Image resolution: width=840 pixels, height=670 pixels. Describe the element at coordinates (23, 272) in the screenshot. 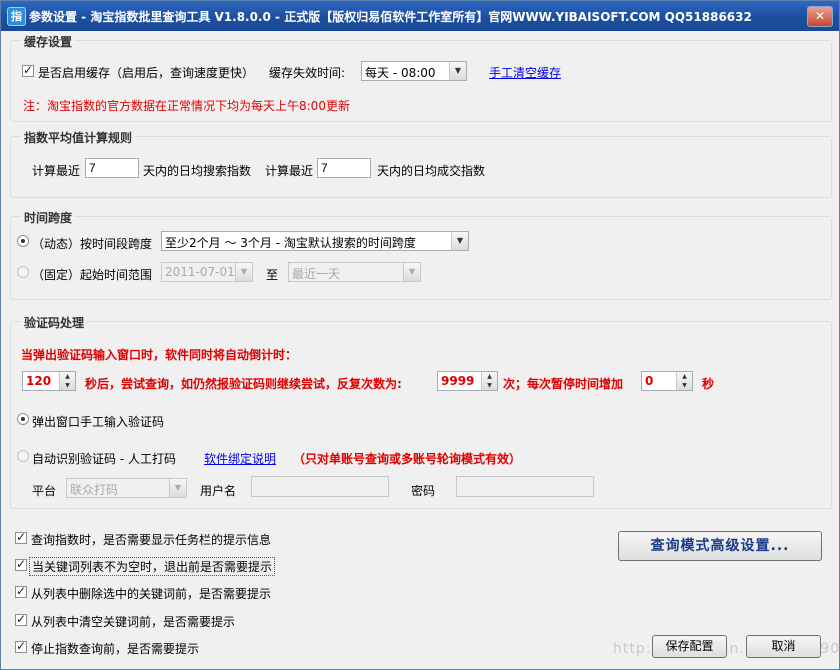

I see `fixed-span-radio` at that location.